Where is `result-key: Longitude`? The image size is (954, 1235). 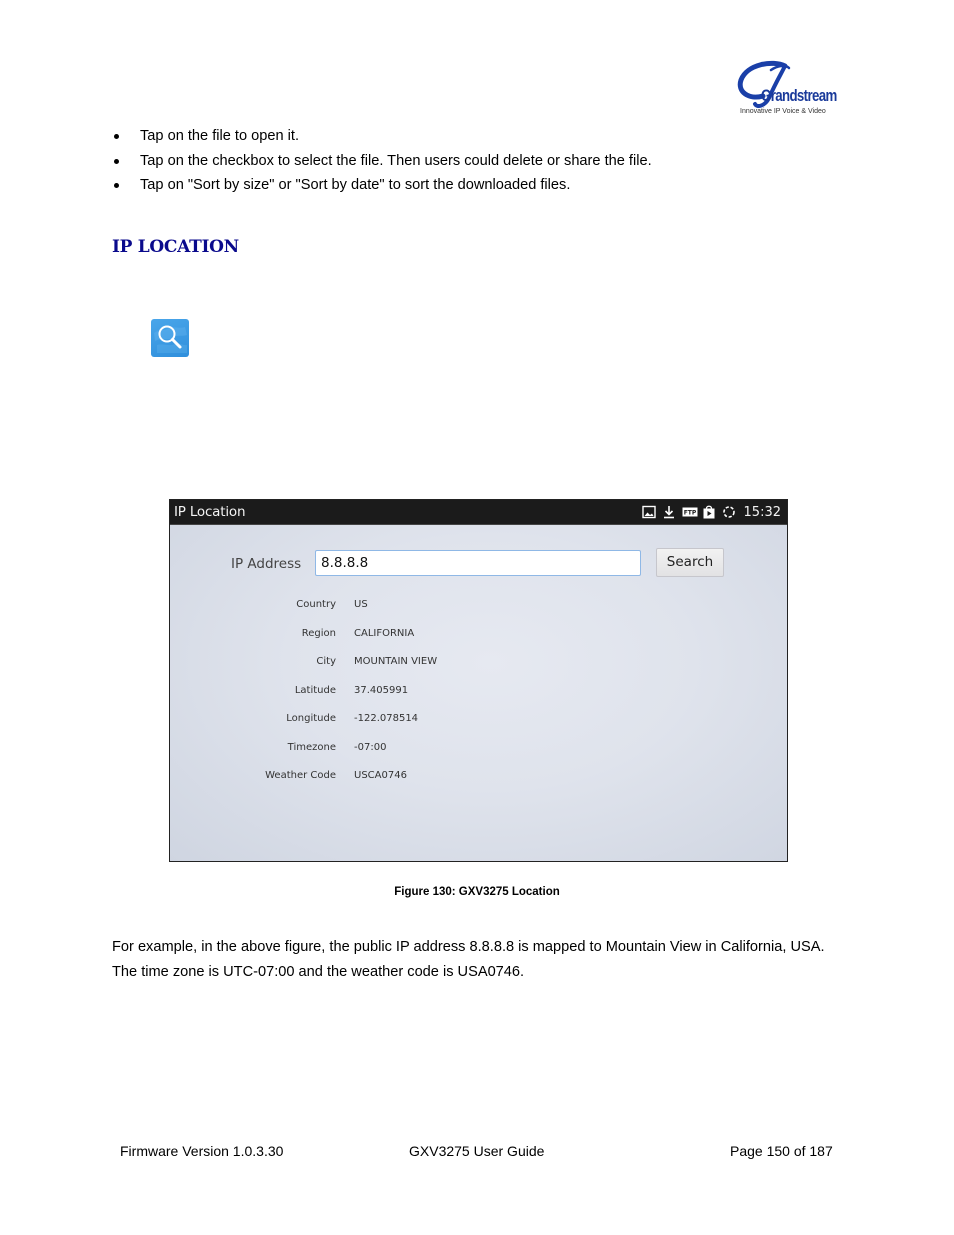
result-key: Longitude is located at coordinates (311, 718).